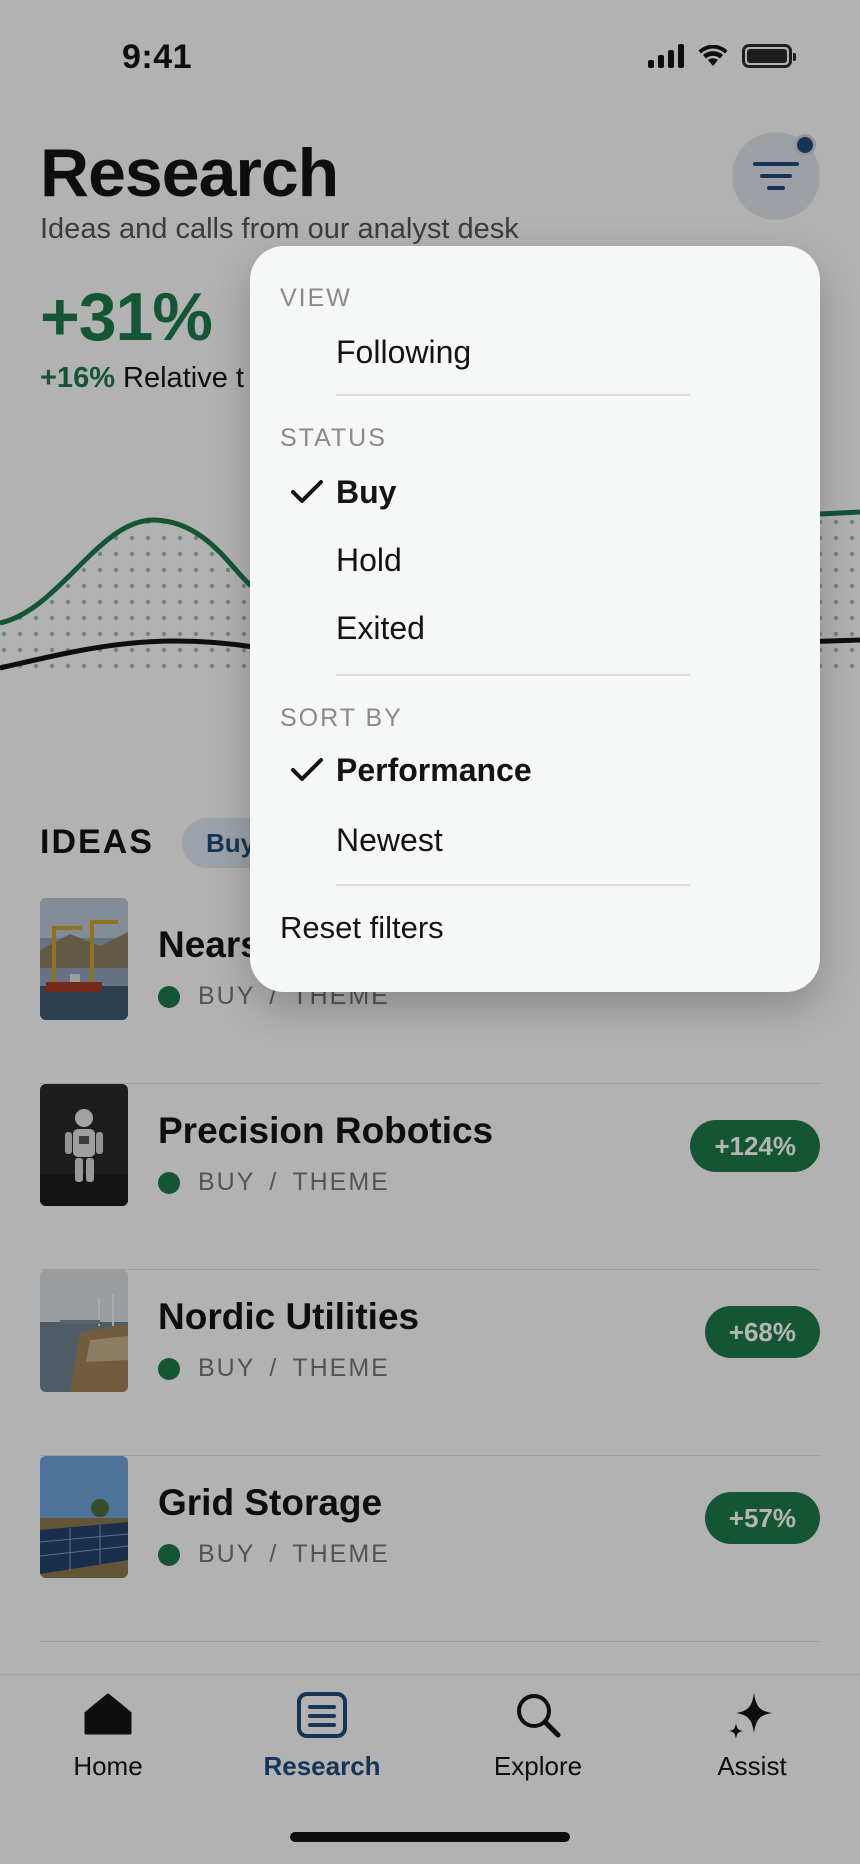  I want to click on reset-filters-button: Reset filters, so click(362, 928).